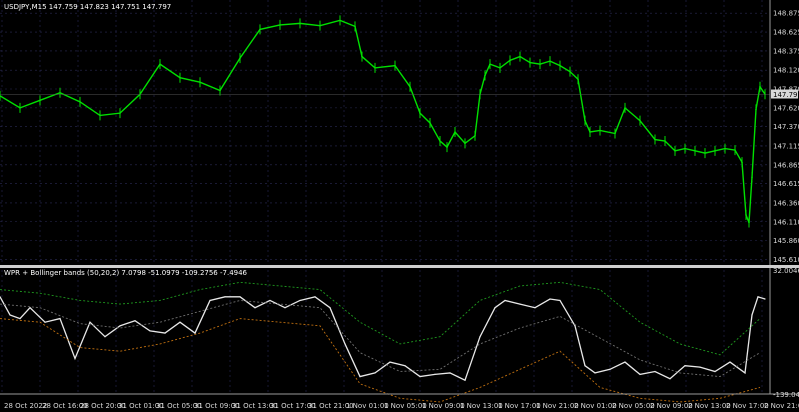  I want to click on x-tick-label: 2 Nov 21:00, so click(781, 406).